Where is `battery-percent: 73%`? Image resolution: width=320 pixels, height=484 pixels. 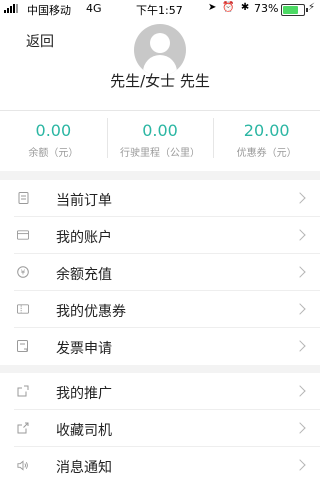
battery-percent: 73% is located at coordinates (266, 8).